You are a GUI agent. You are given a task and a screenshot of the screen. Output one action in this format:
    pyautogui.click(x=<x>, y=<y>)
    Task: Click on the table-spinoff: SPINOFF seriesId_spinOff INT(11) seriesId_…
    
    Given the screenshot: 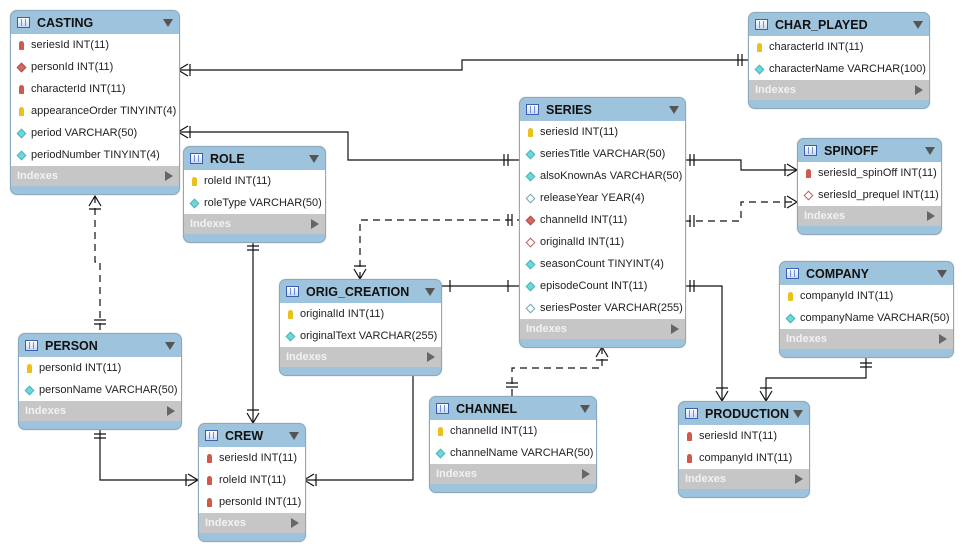 What is the action you would take?
    pyautogui.click(x=869, y=186)
    